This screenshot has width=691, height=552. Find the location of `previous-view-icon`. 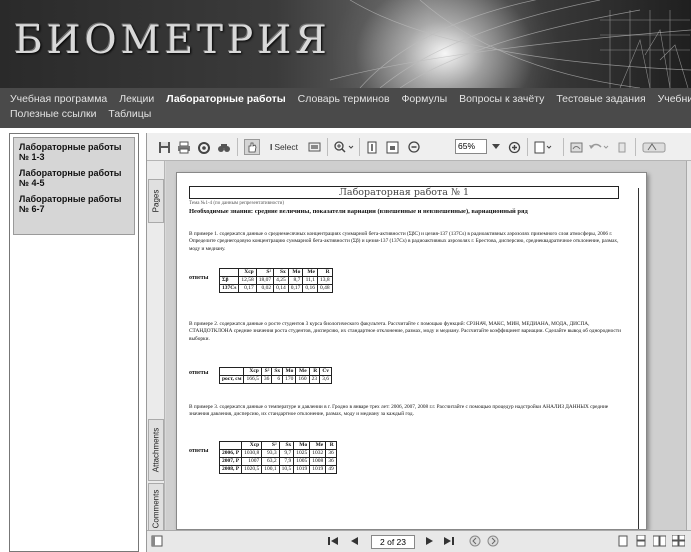

previous-view-icon is located at coordinates (475, 542).